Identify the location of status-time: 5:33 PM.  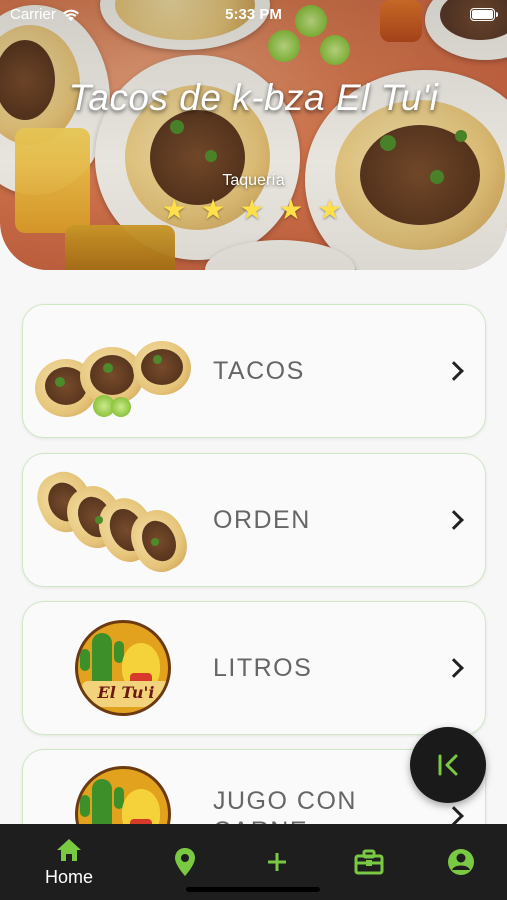
(253, 14).